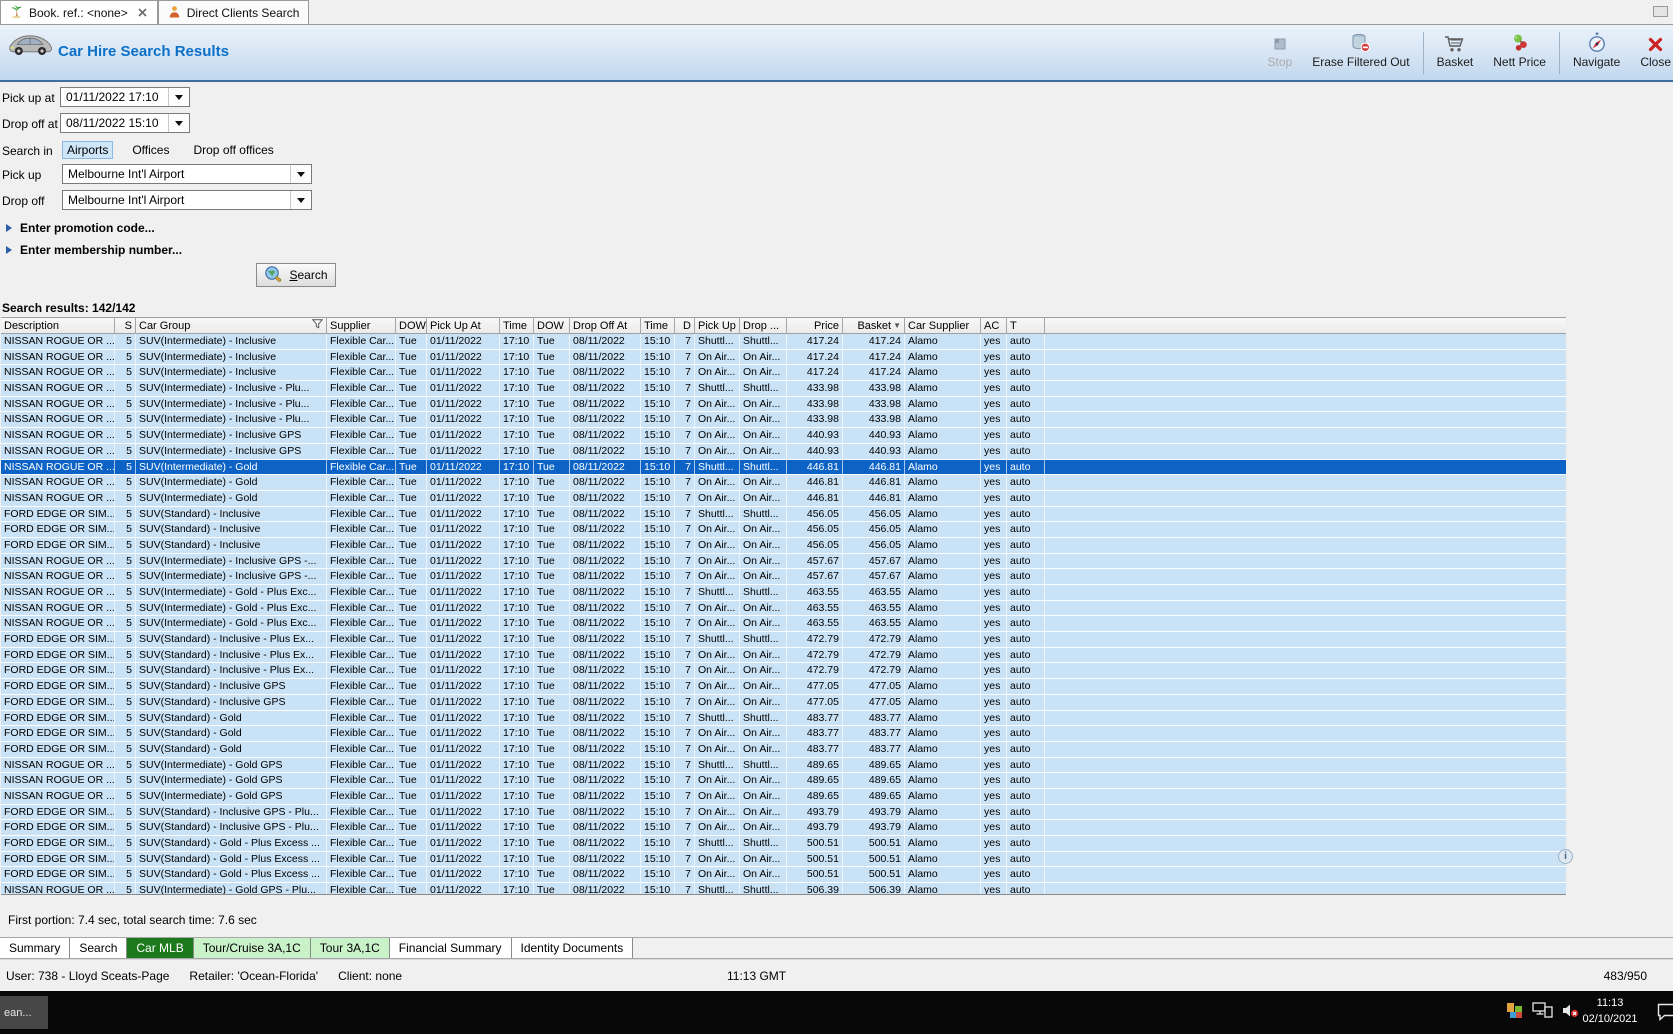  What do you see at coordinates (125, 97) in the screenshot?
I see `pickup-at-combo: 01/11/2022 17:10` at bounding box center [125, 97].